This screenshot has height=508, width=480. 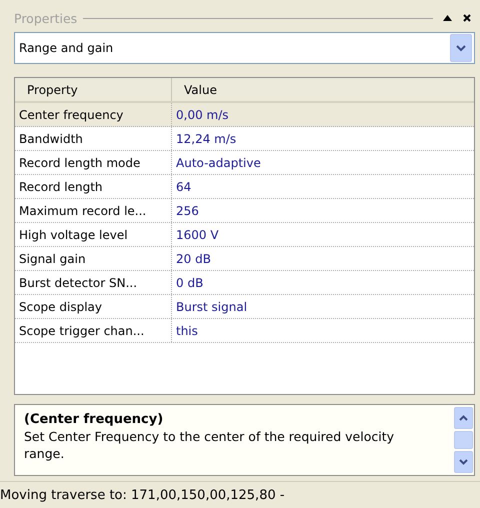 What do you see at coordinates (187, 211) in the screenshot?
I see `property-value: 256` at bounding box center [187, 211].